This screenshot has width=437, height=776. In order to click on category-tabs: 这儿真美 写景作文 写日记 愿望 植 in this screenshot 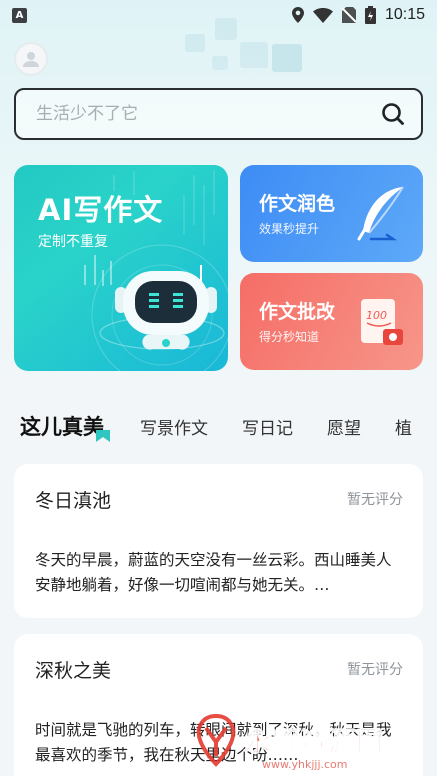, I will do `click(228, 426)`.